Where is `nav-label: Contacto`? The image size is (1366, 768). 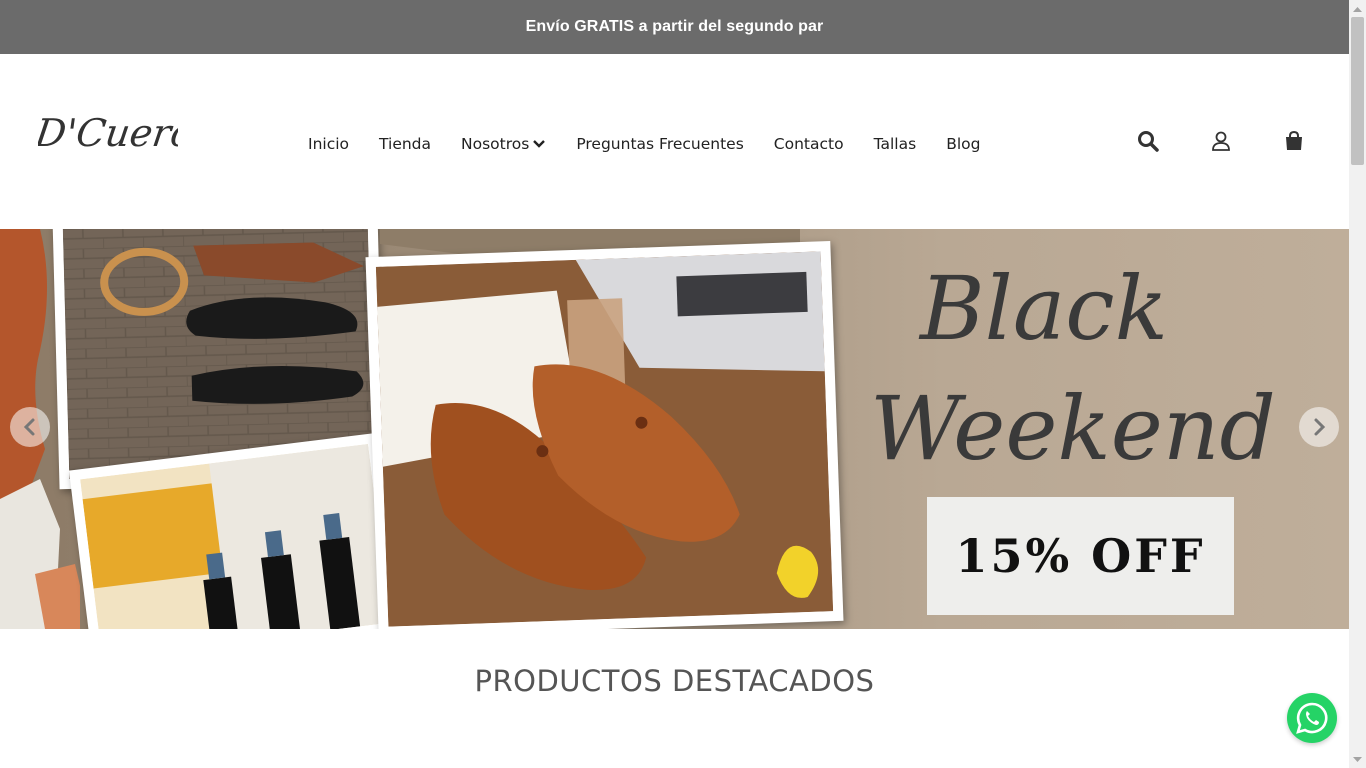
nav-label: Contacto is located at coordinates (808, 144).